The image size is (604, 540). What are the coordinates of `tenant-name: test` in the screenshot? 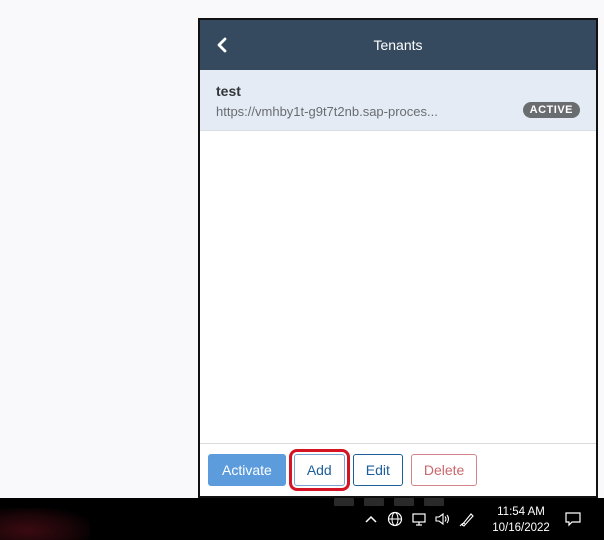 It's located at (228, 91).